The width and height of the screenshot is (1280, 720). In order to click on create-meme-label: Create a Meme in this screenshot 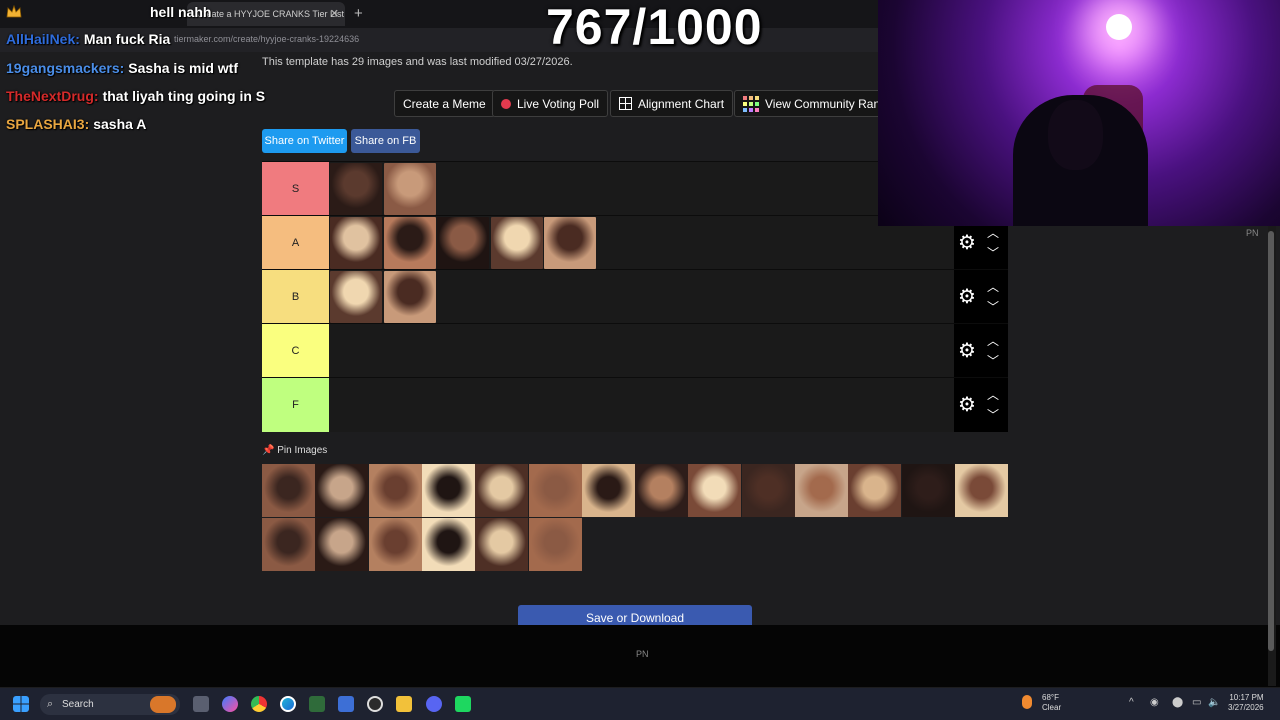, I will do `click(444, 103)`.